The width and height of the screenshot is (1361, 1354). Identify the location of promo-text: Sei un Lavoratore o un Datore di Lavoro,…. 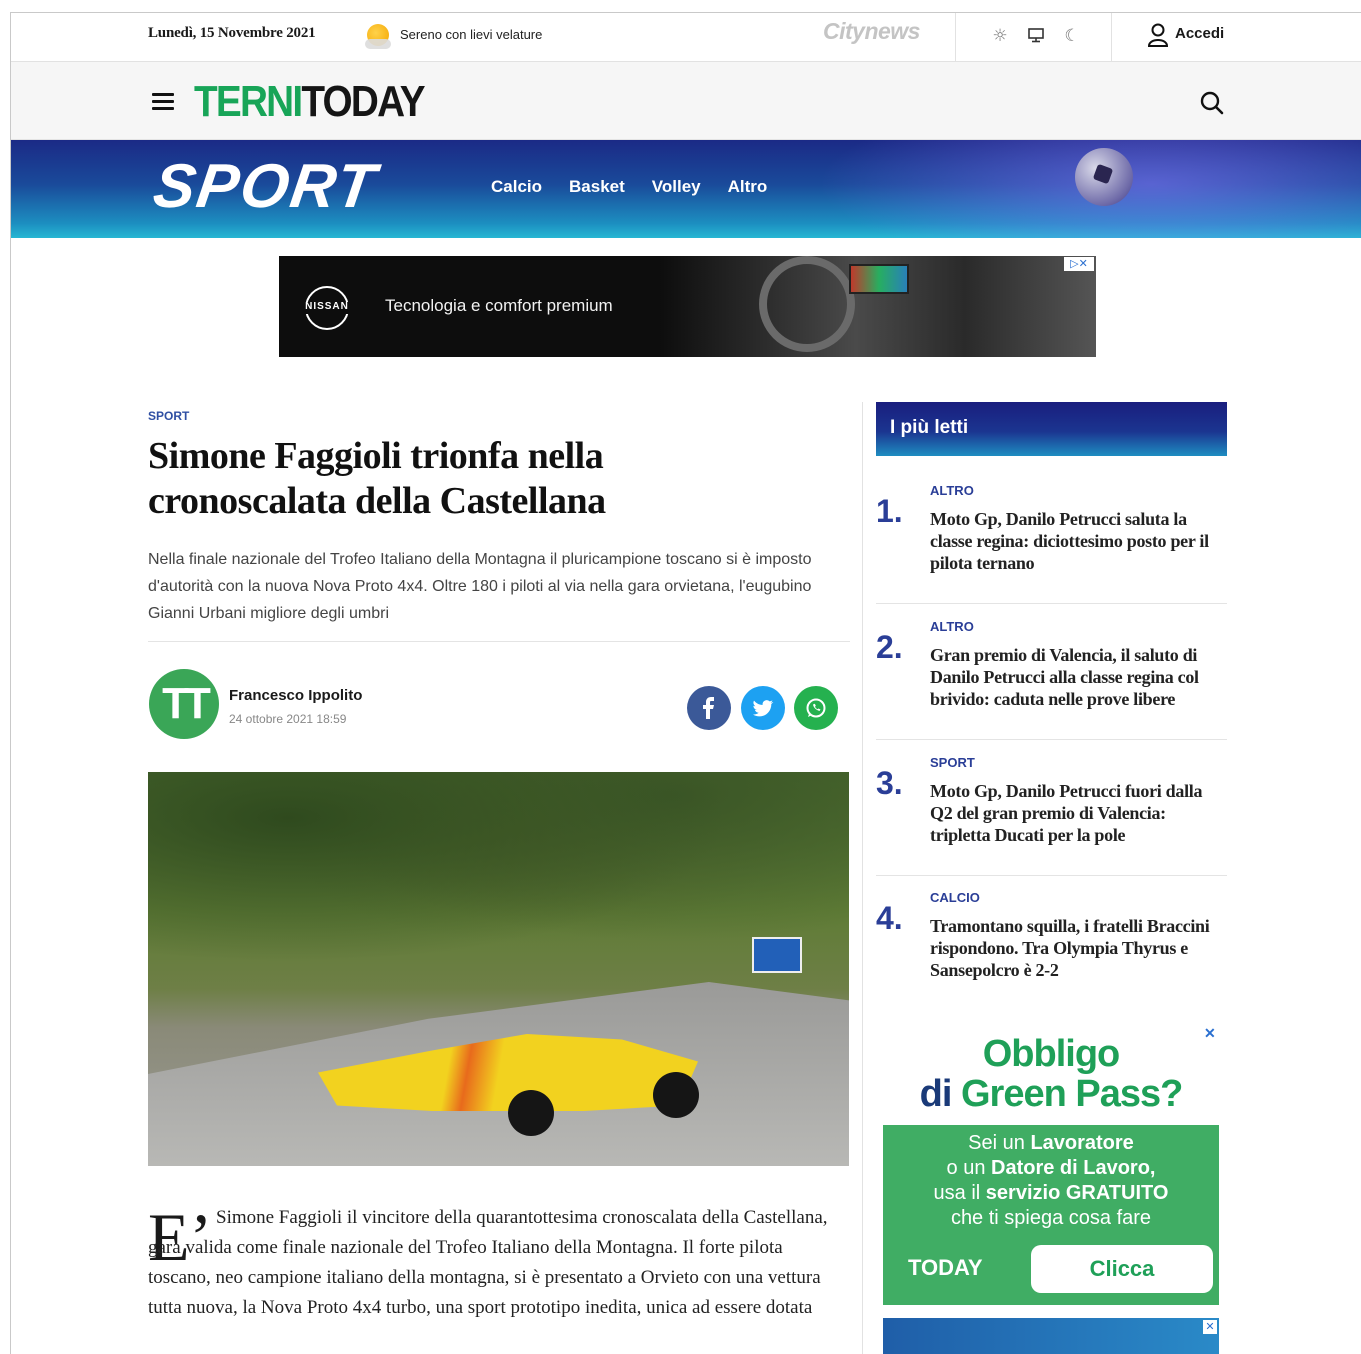
(1051, 1181).